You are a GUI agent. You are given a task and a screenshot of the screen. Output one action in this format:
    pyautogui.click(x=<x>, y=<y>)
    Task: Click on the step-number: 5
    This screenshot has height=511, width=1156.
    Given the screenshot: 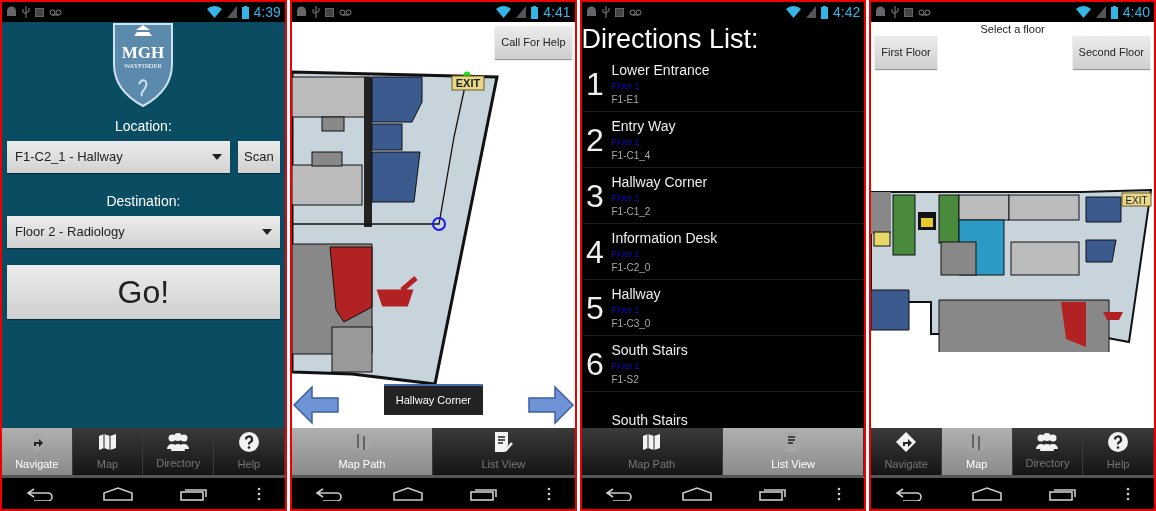 What is the action you would take?
    pyautogui.click(x=595, y=308)
    